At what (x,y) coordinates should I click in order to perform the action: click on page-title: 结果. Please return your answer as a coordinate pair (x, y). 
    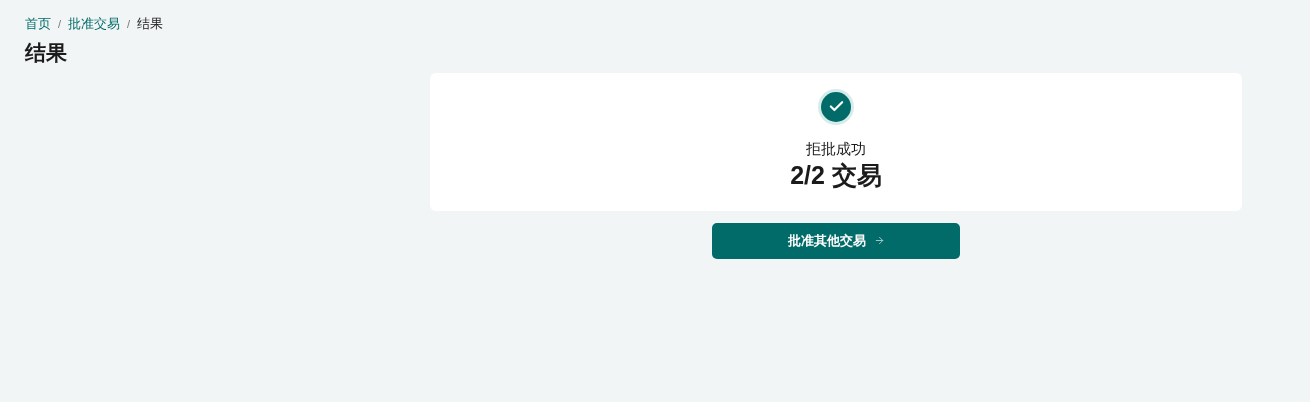
    Looking at the image, I should click on (46, 52).